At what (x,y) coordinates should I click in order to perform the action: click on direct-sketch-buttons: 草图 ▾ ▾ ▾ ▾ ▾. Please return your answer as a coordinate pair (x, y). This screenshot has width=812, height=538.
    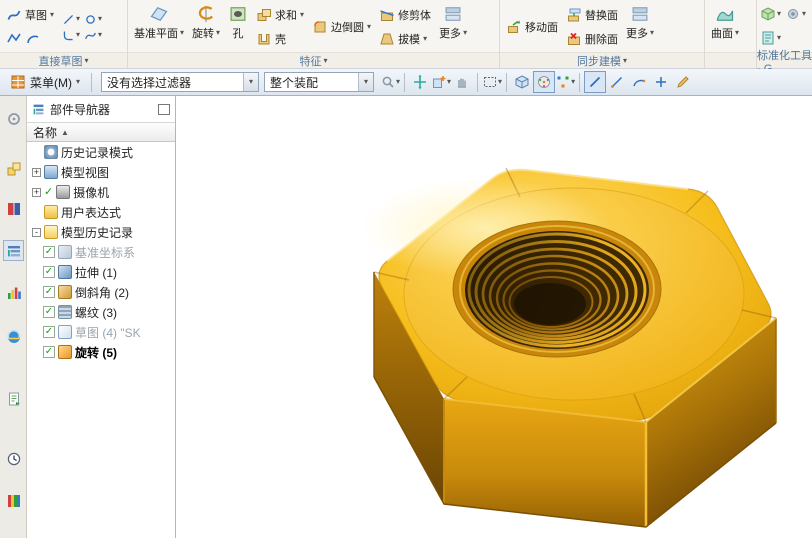
    Looking at the image, I should click on (63, 26).